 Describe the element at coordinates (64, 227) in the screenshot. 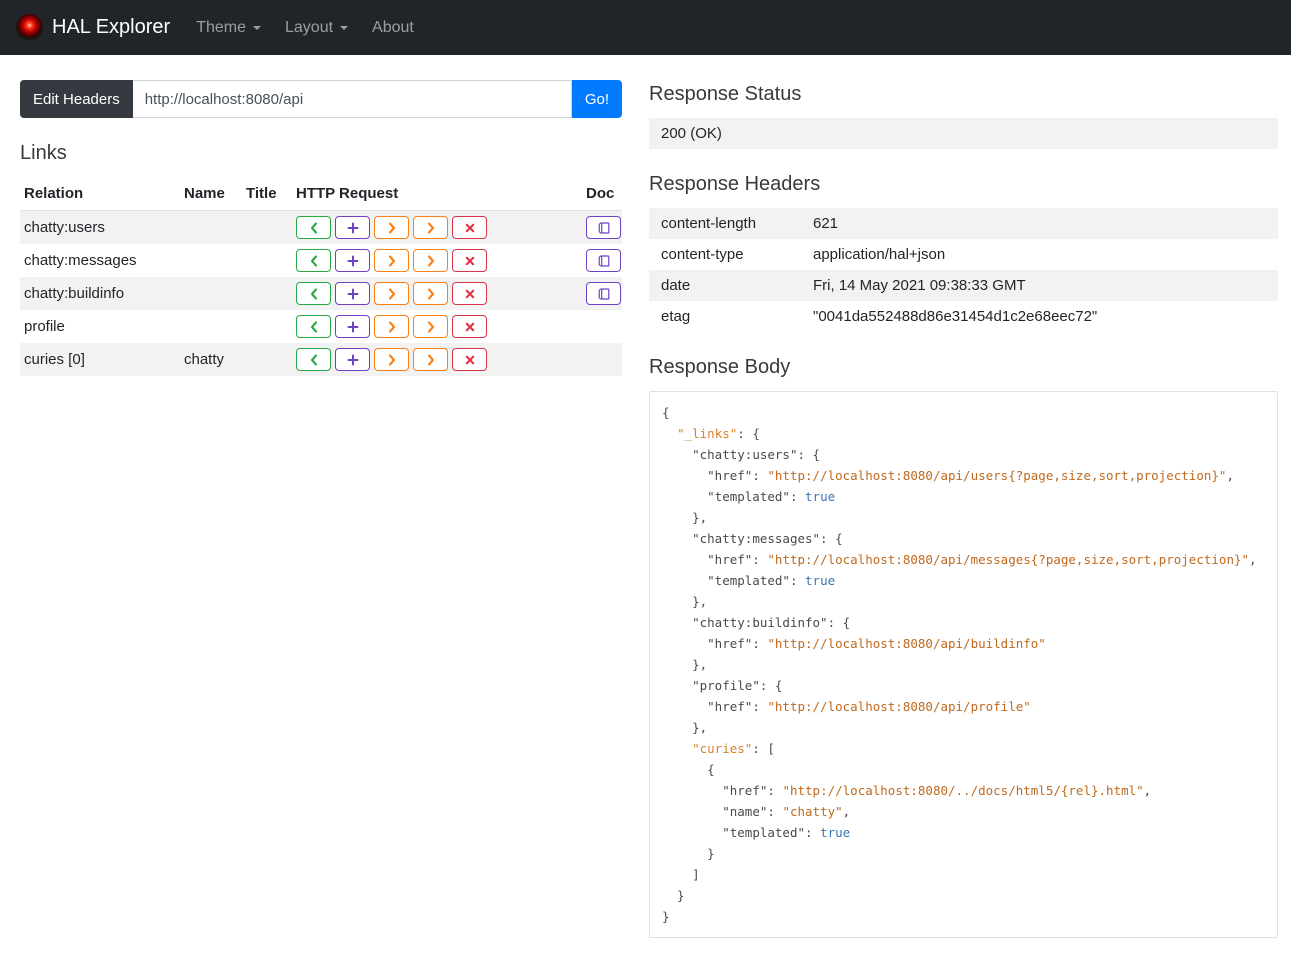

I see `link-relation: chatty:users` at that location.